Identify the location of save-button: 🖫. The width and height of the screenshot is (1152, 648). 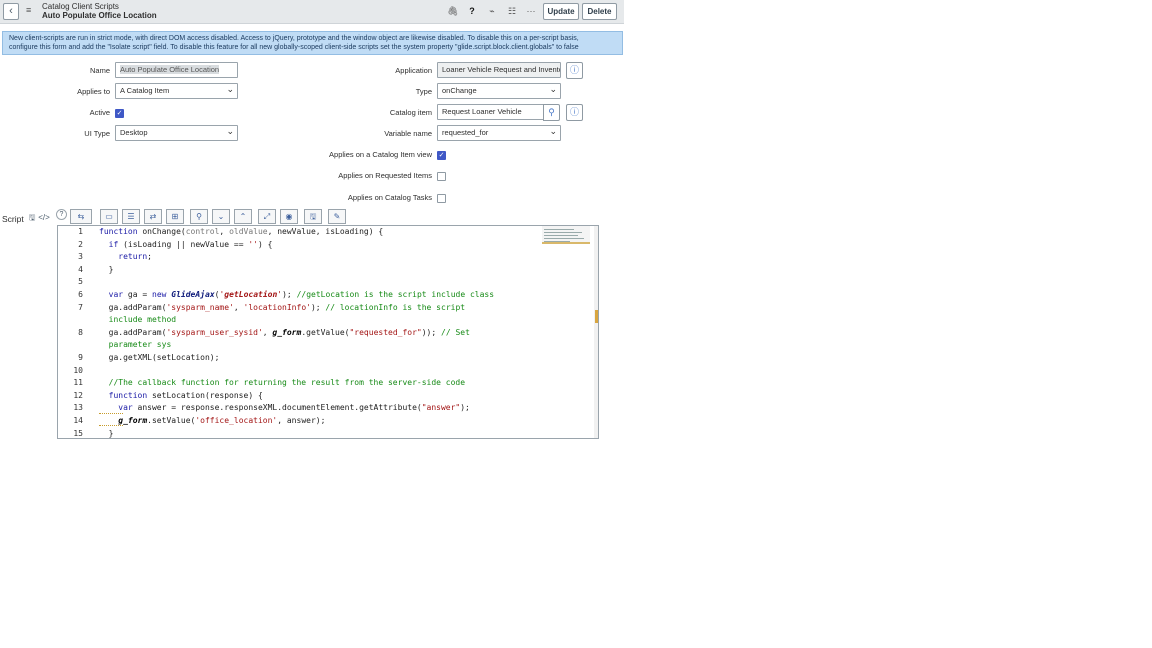
(313, 216).